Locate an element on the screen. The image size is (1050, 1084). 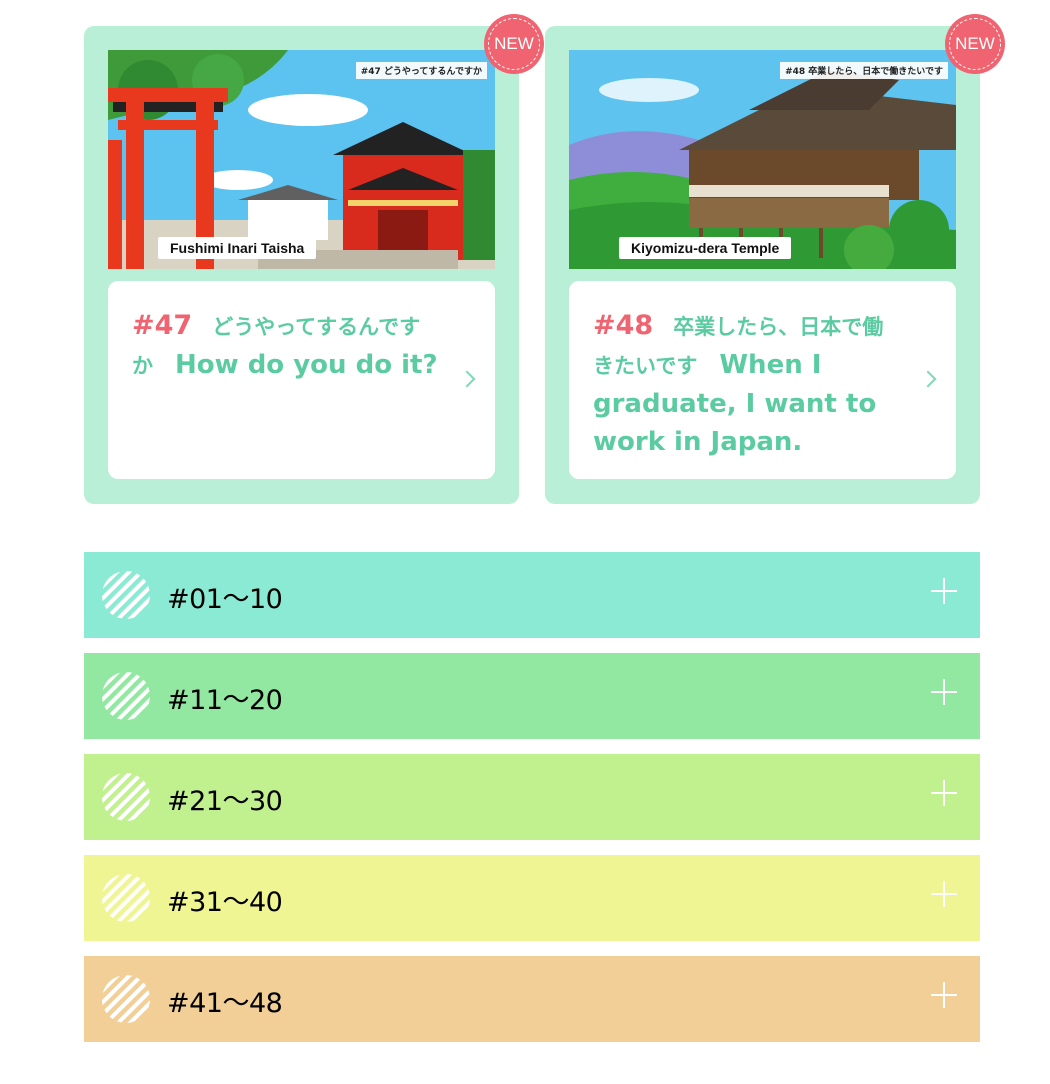
thumbnail-header-text: #47 どうやってするんですか is located at coordinates (421, 70).